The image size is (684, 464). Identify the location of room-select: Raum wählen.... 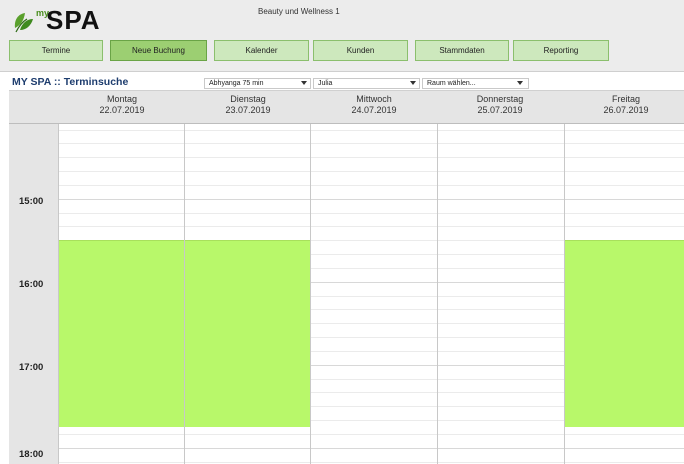
(475, 83).